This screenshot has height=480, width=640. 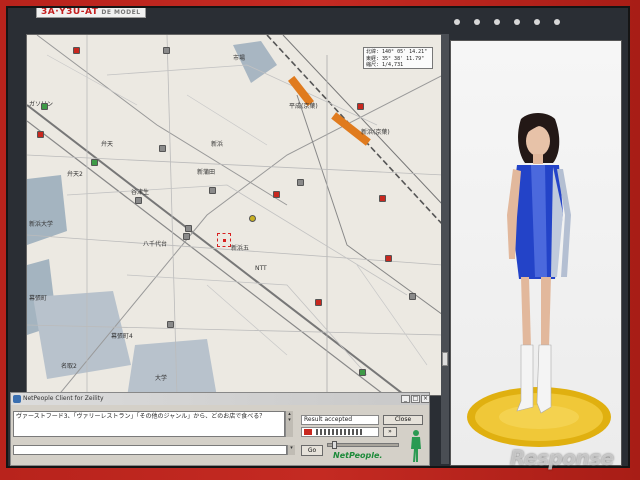 I want to click on map-label: 谷津生, so click(x=140, y=192).